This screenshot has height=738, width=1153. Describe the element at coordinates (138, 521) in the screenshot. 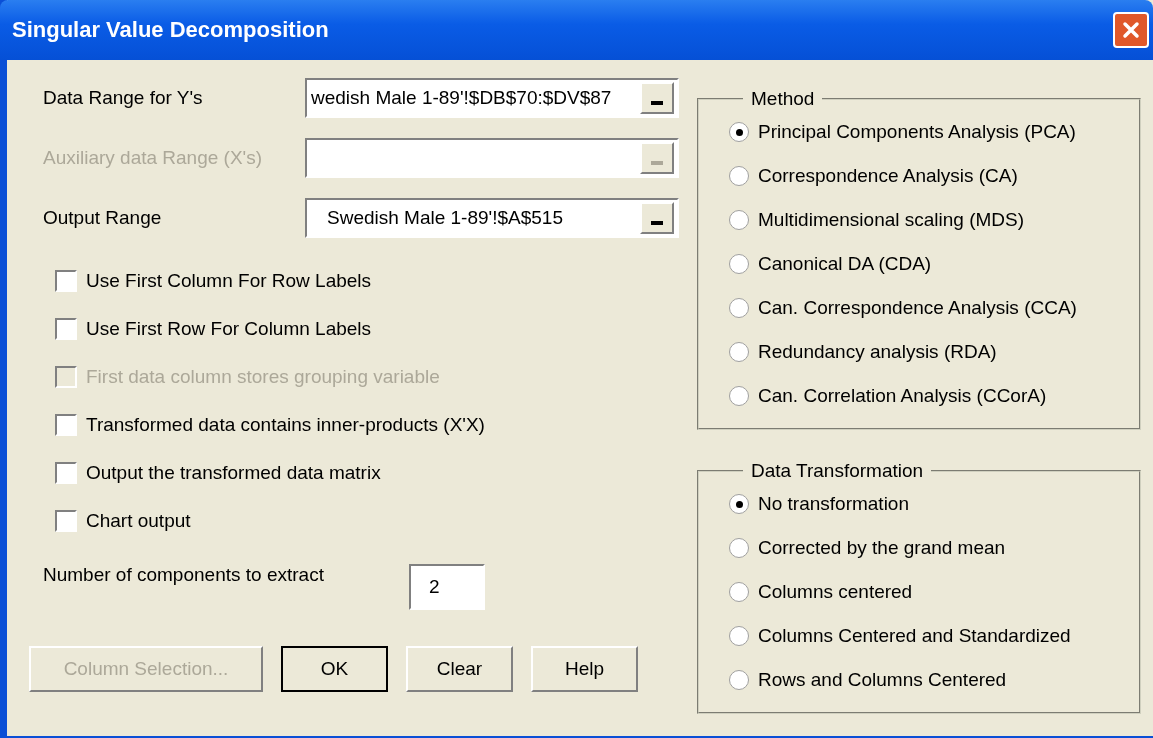

I see `checkbox-label: Chart output` at that location.